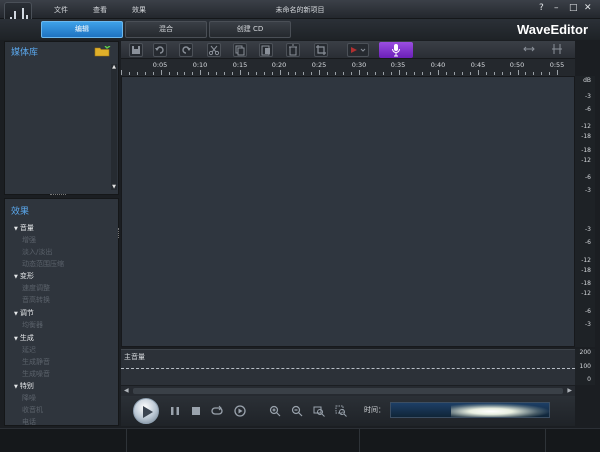 Image resolution: width=600 pixels, height=452 pixels. Describe the element at coordinates (240, 411) in the screenshot. I see `skip-icon` at that location.